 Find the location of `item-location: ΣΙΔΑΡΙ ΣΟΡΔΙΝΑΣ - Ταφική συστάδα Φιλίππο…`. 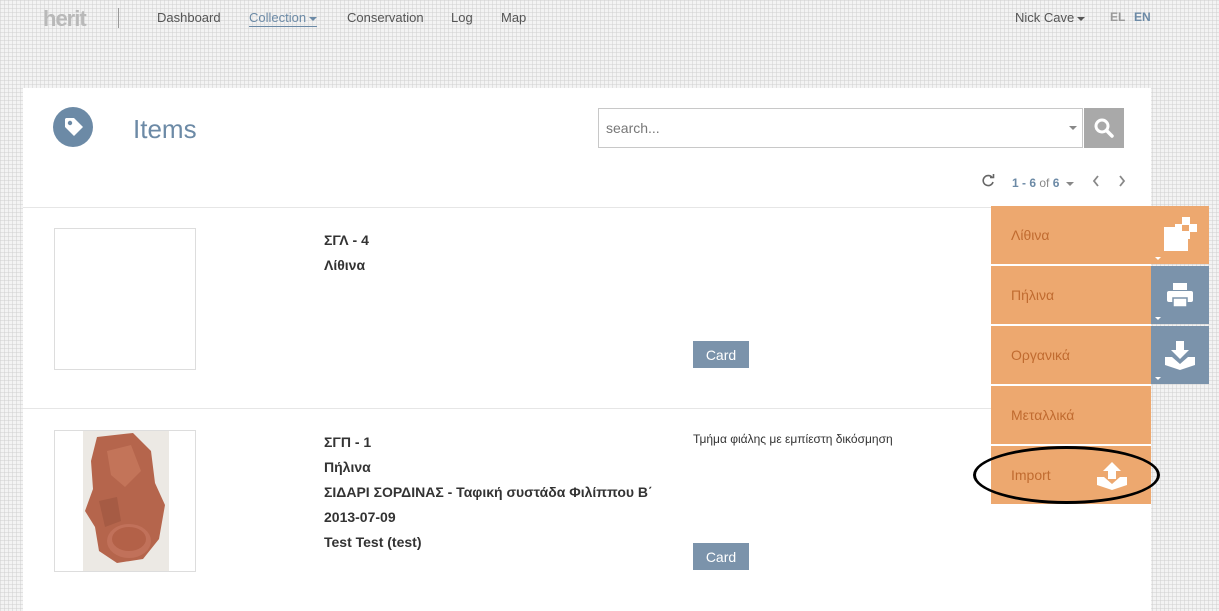

item-location: ΣΙΔΑΡΙ ΣΟΡΔΙΝΑΣ - Ταφική συστάδα Φιλίππο… is located at coordinates (488, 492).